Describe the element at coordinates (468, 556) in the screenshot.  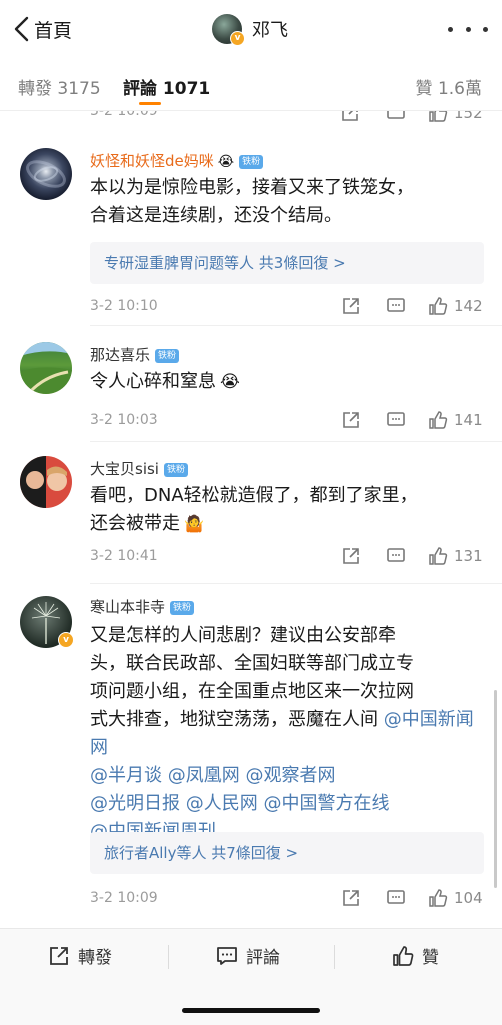
I see `like-count: 131` at that location.